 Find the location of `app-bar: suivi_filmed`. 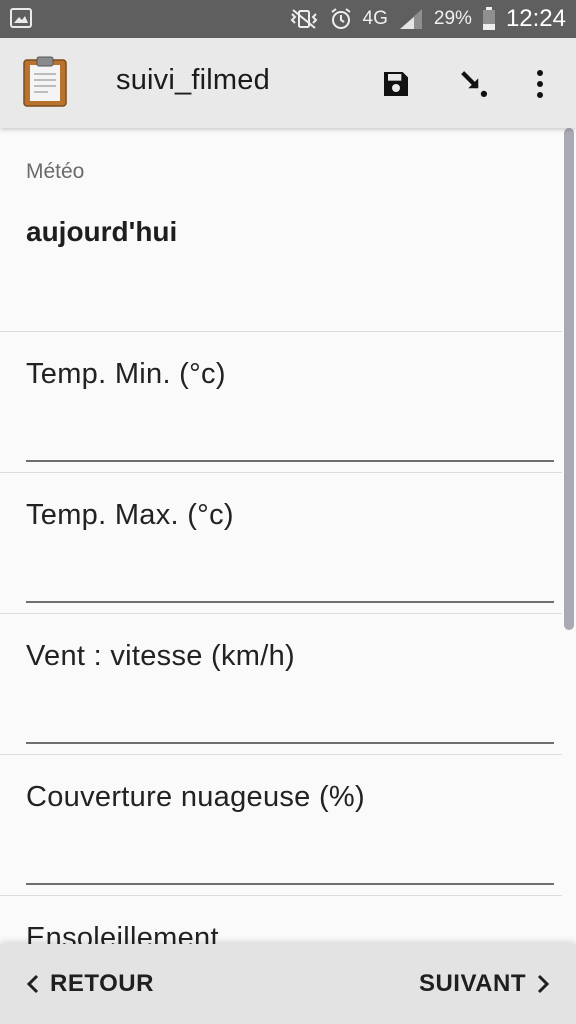

app-bar: suivi_filmed is located at coordinates (288, 83).